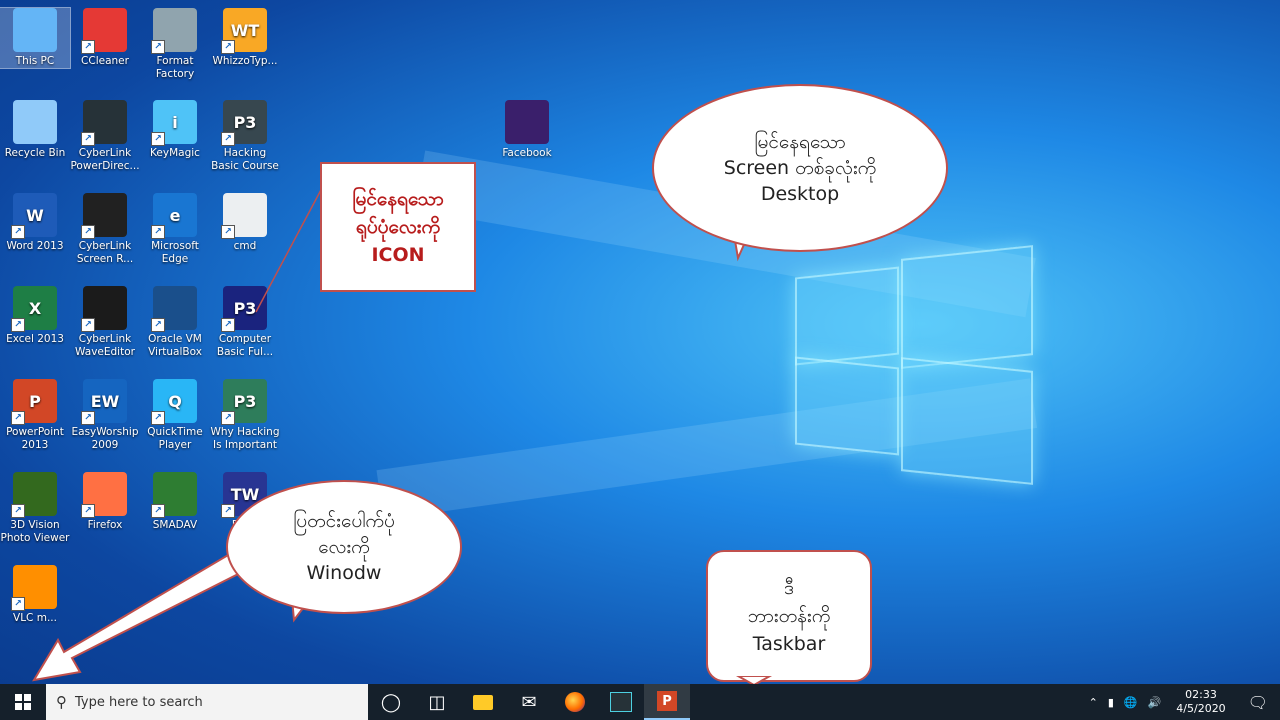 The width and height of the screenshot is (1280, 720). What do you see at coordinates (174, 31) in the screenshot?
I see `format-factory-icon: ↗` at bounding box center [174, 31].